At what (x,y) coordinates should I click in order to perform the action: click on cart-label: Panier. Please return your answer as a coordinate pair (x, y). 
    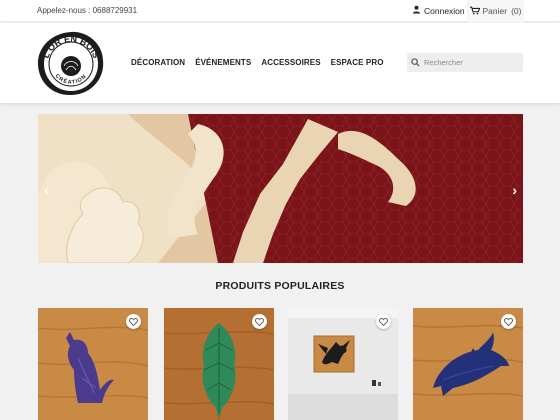
    Looking at the image, I should click on (495, 11).